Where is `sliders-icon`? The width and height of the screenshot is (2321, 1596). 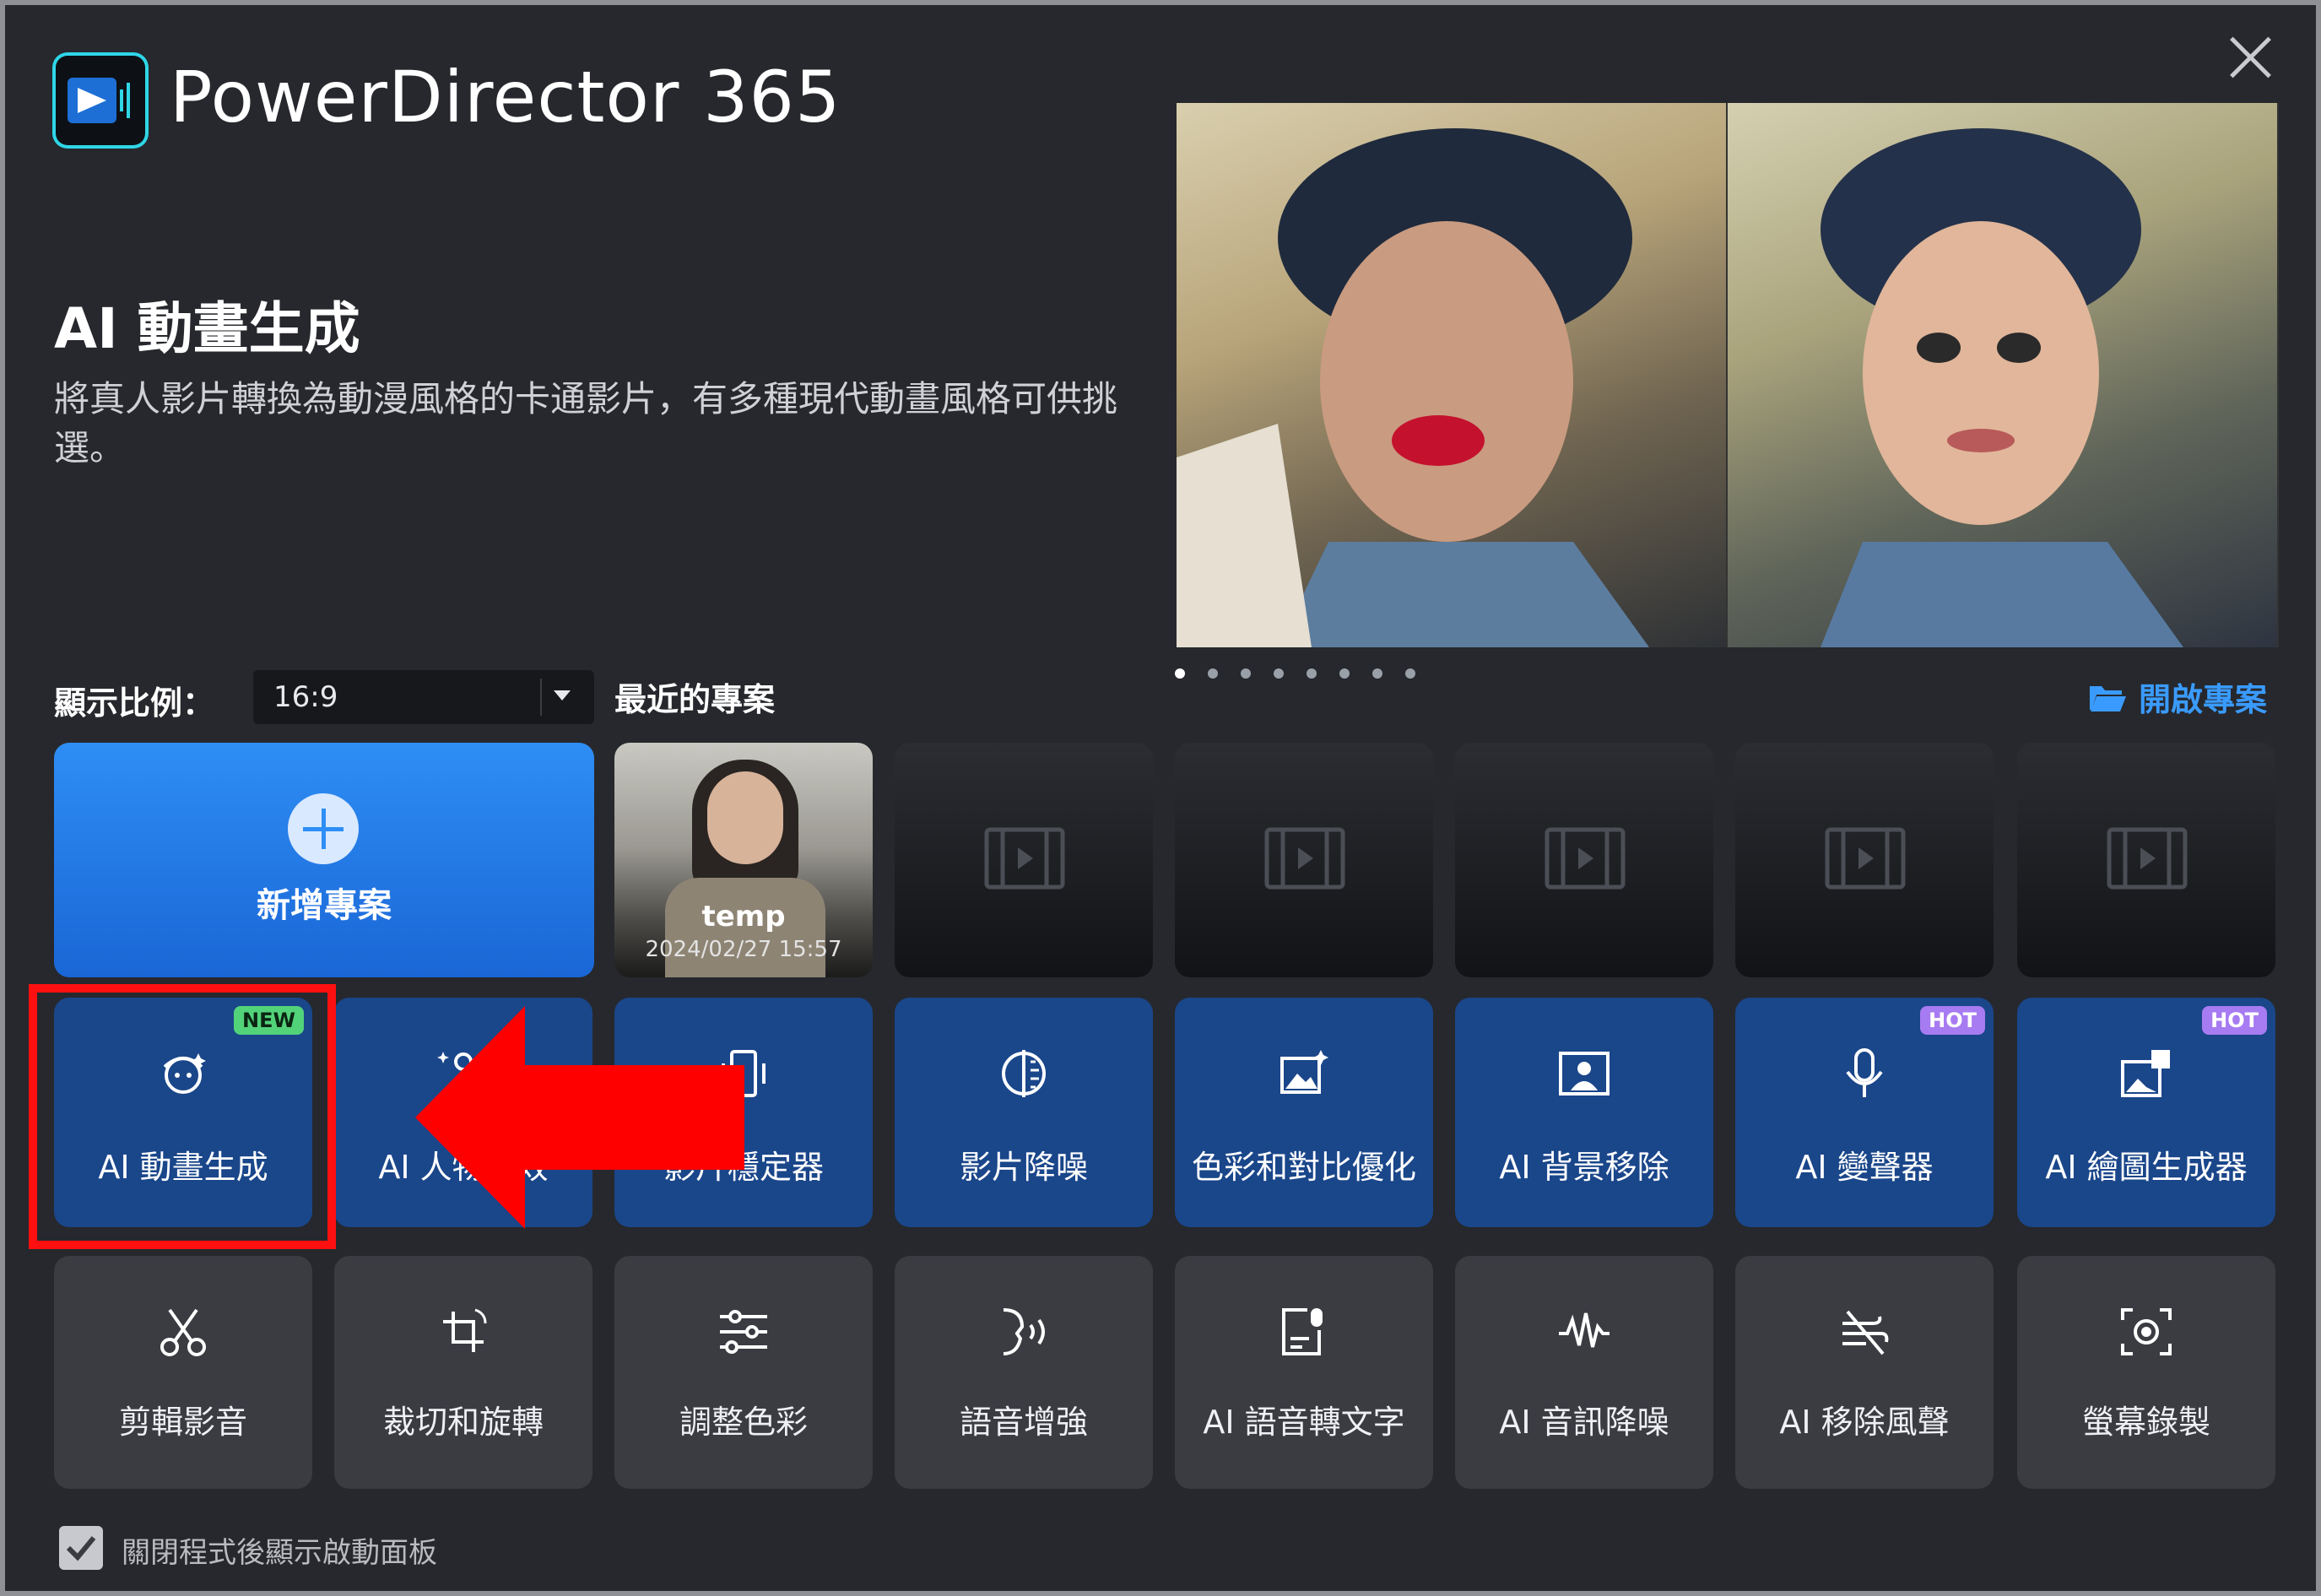
sliders-icon is located at coordinates (743, 1332).